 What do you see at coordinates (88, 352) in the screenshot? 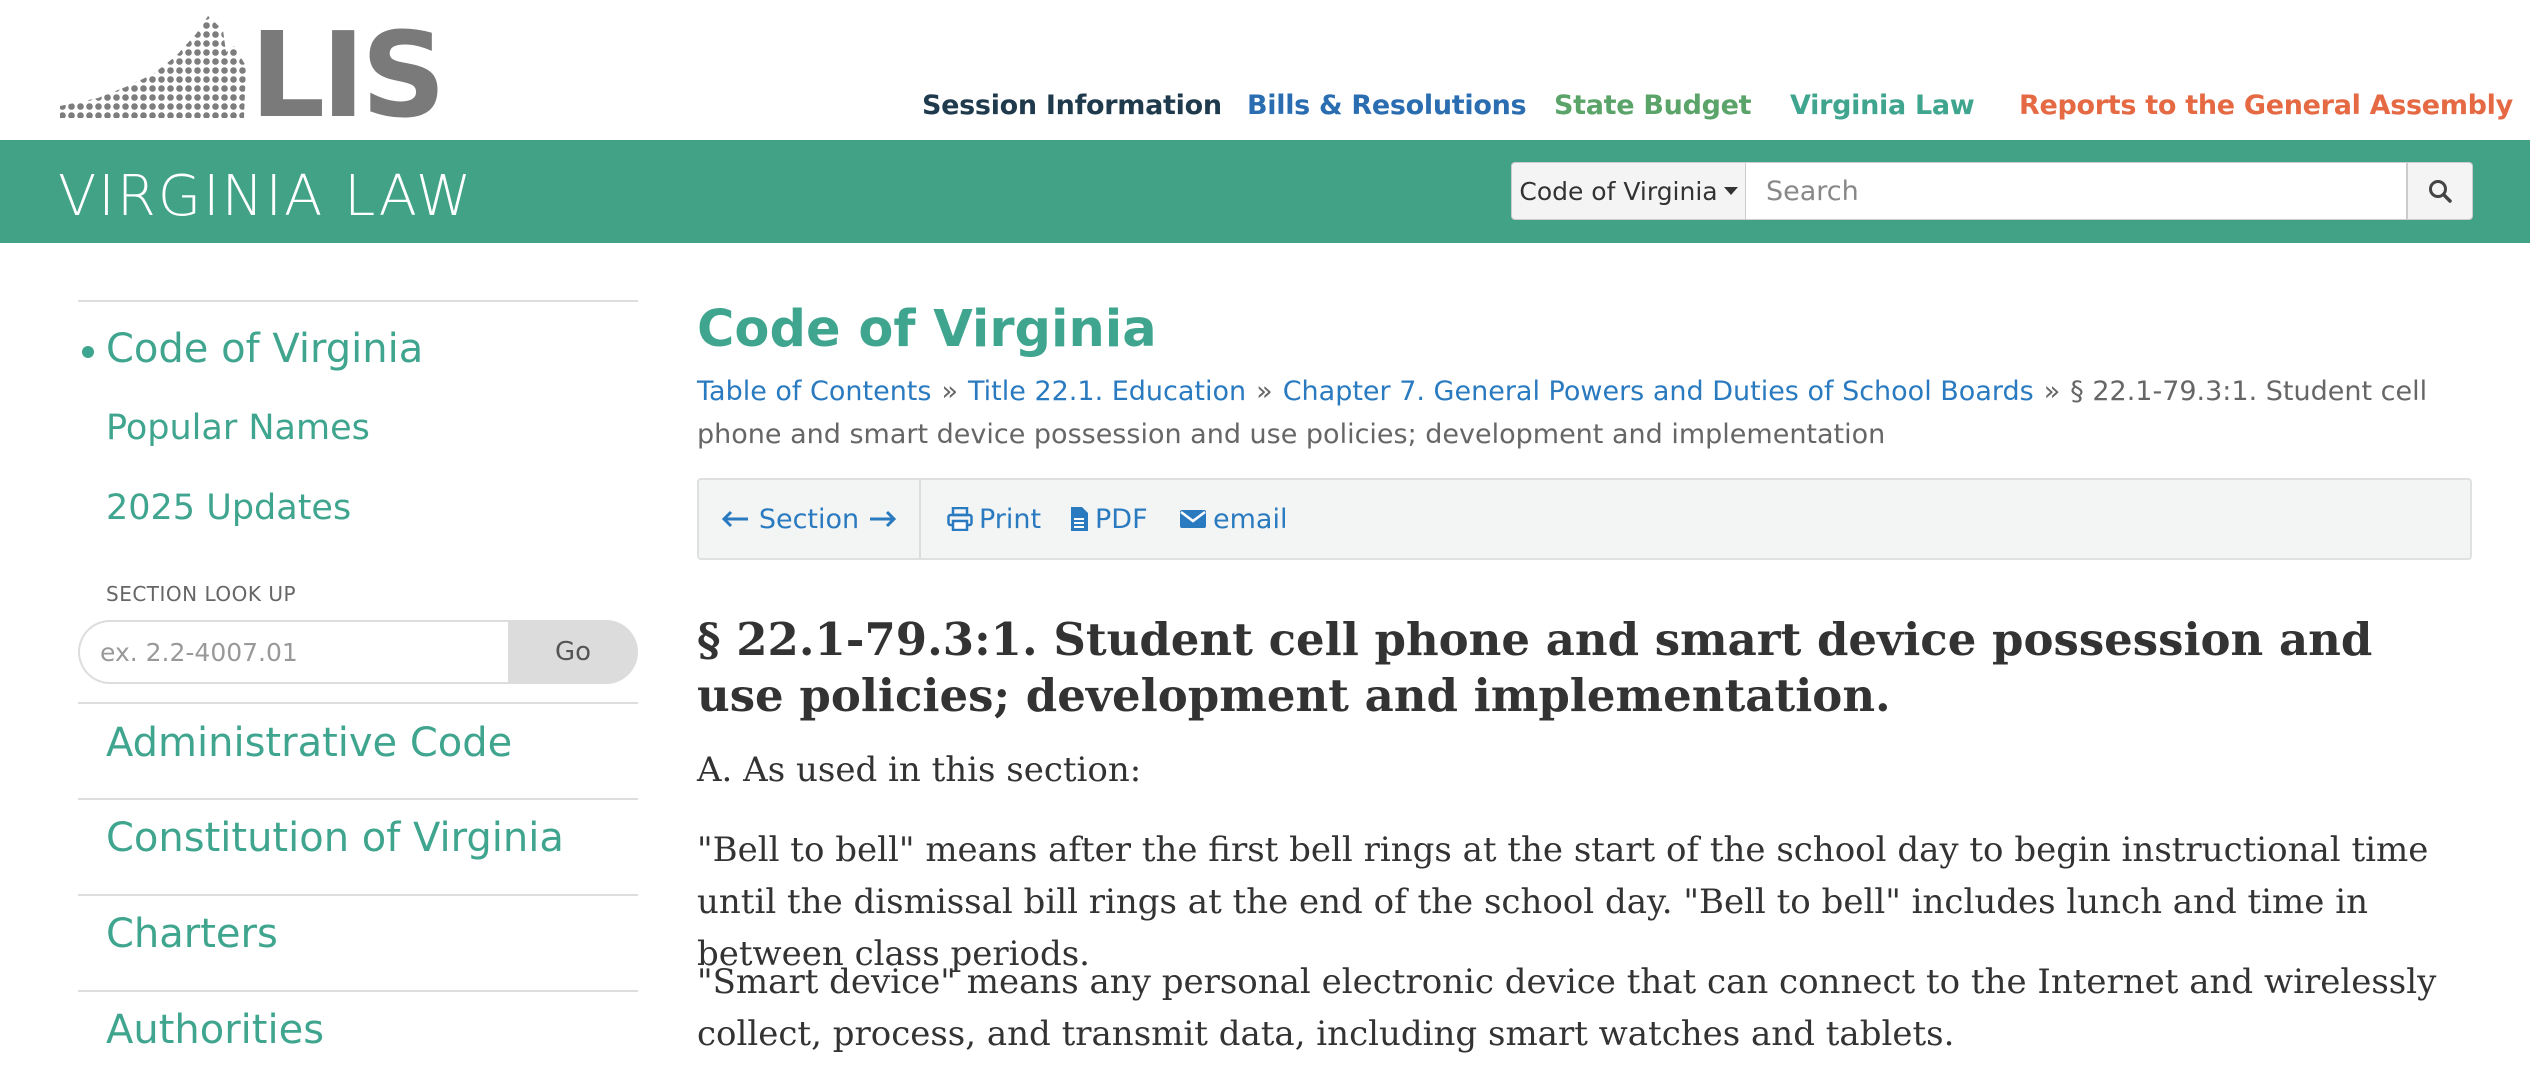
I see `active-bullet-icon` at bounding box center [88, 352].